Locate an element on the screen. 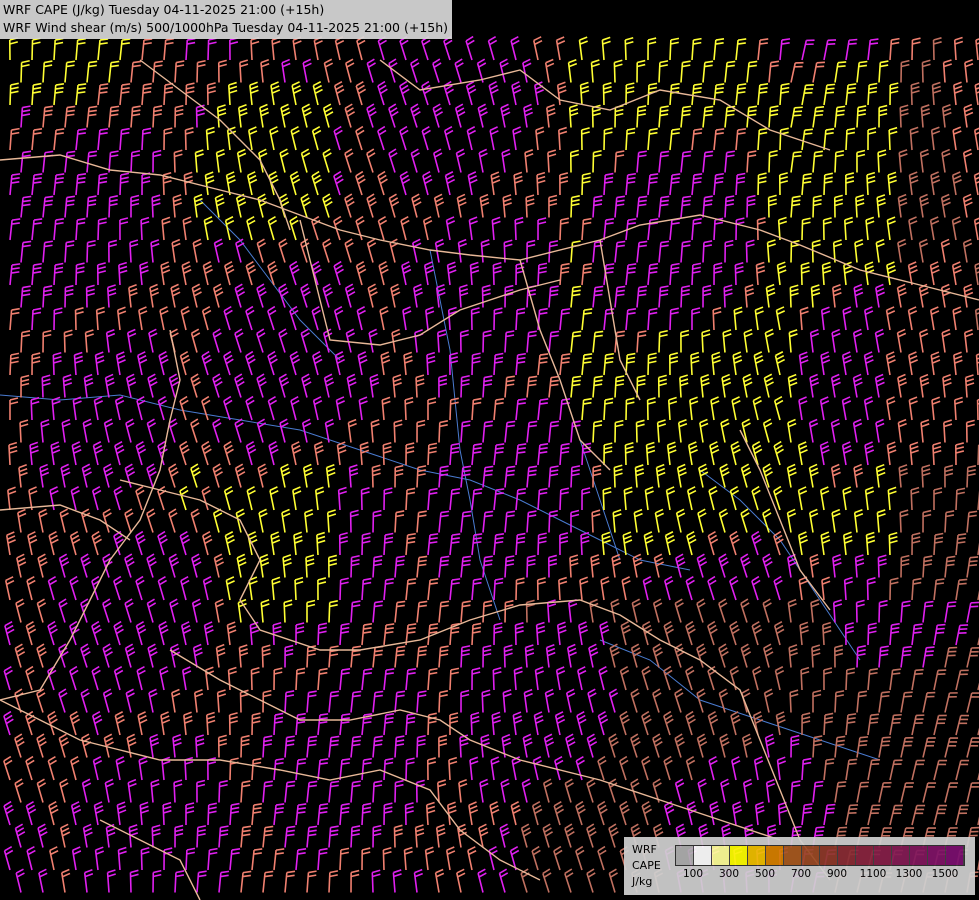 The image size is (979, 900). legend-swatch is located at coordinates (703, 855).